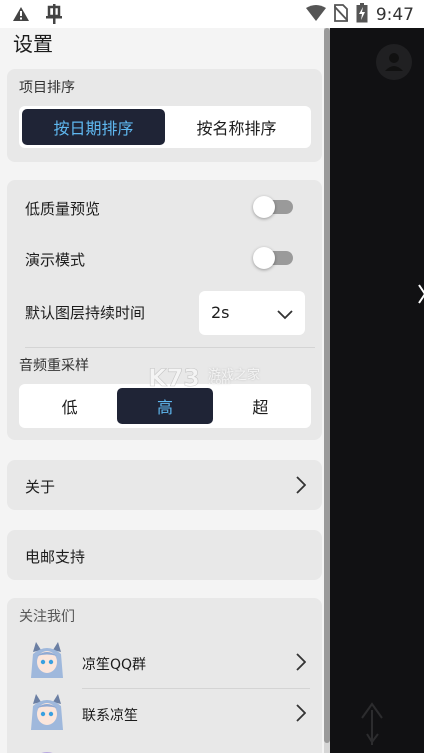  I want to click on resample-high-option: 高, so click(165, 406).